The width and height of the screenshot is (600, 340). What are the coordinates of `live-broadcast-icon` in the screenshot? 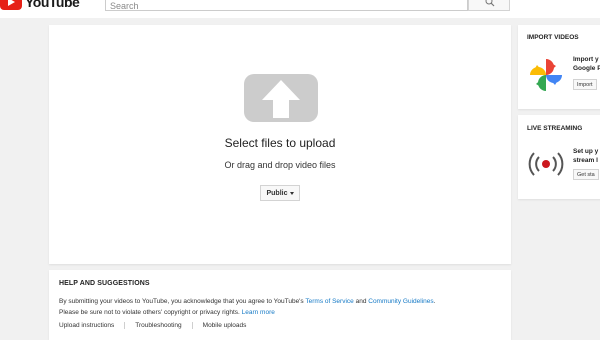 It's located at (546, 164).